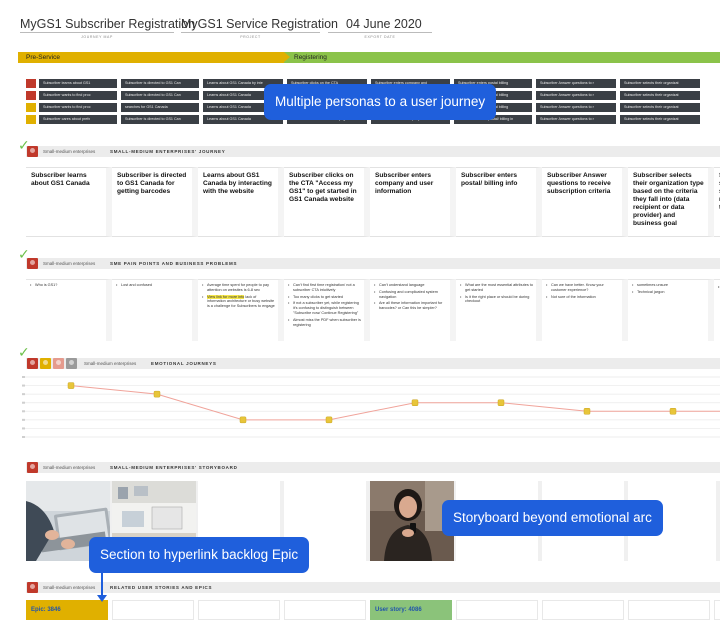 The width and height of the screenshot is (720, 629). I want to click on arrow-down-icon, so click(102, 598).